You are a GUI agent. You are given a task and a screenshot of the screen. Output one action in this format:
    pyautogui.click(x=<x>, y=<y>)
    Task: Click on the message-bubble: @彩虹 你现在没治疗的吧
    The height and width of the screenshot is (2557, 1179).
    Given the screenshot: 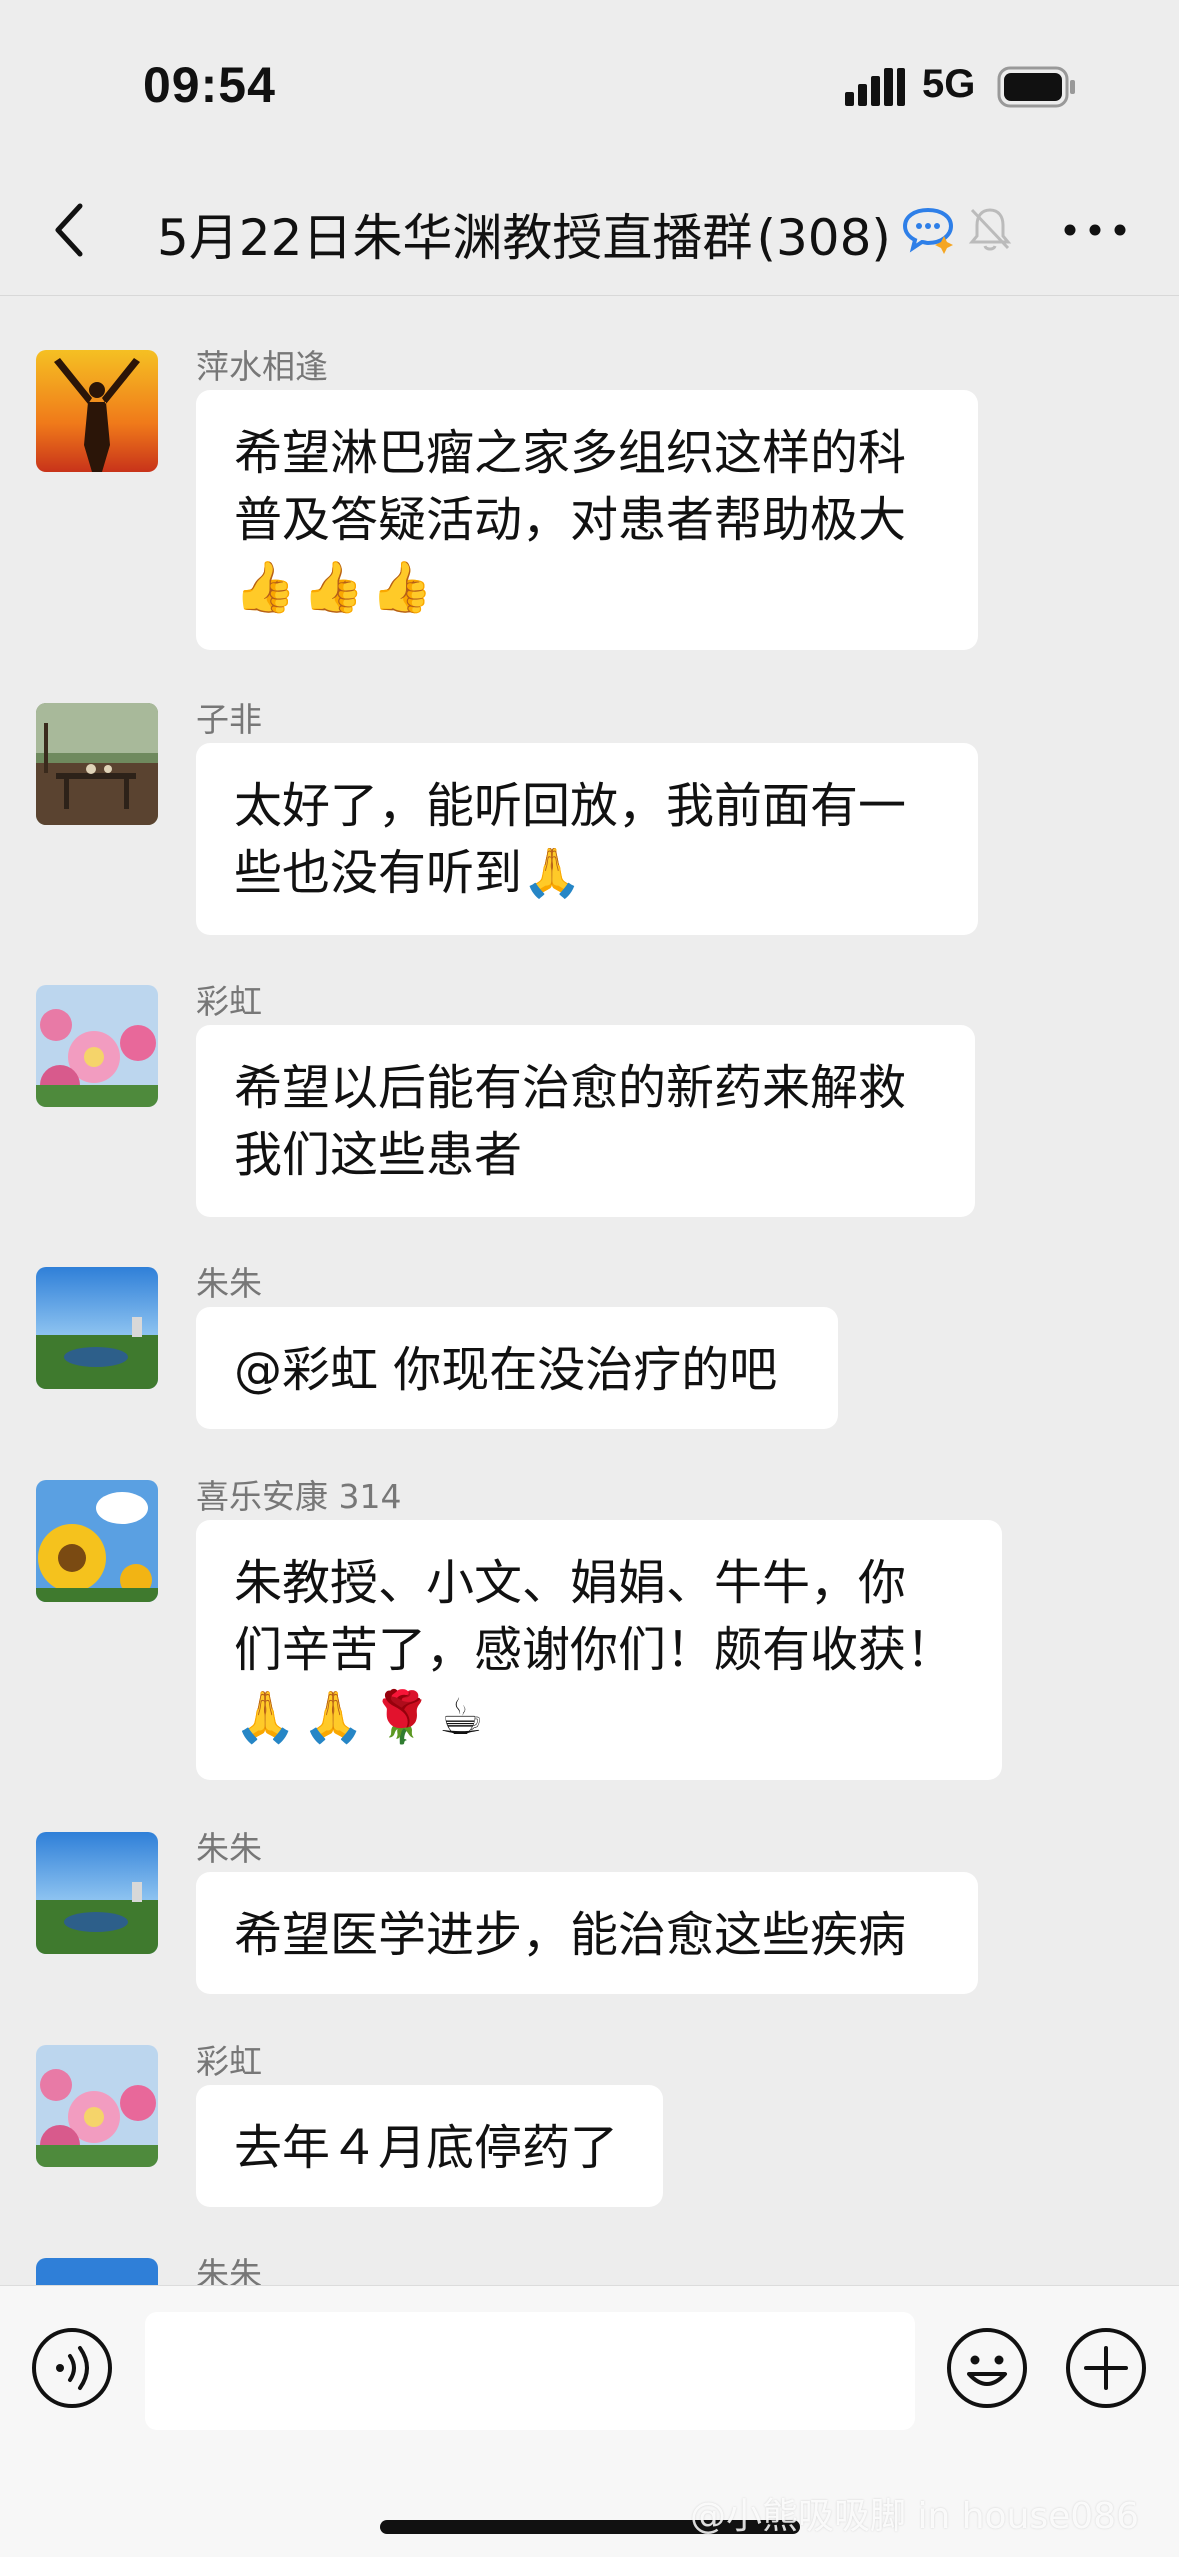 What is the action you would take?
    pyautogui.click(x=517, y=1368)
    